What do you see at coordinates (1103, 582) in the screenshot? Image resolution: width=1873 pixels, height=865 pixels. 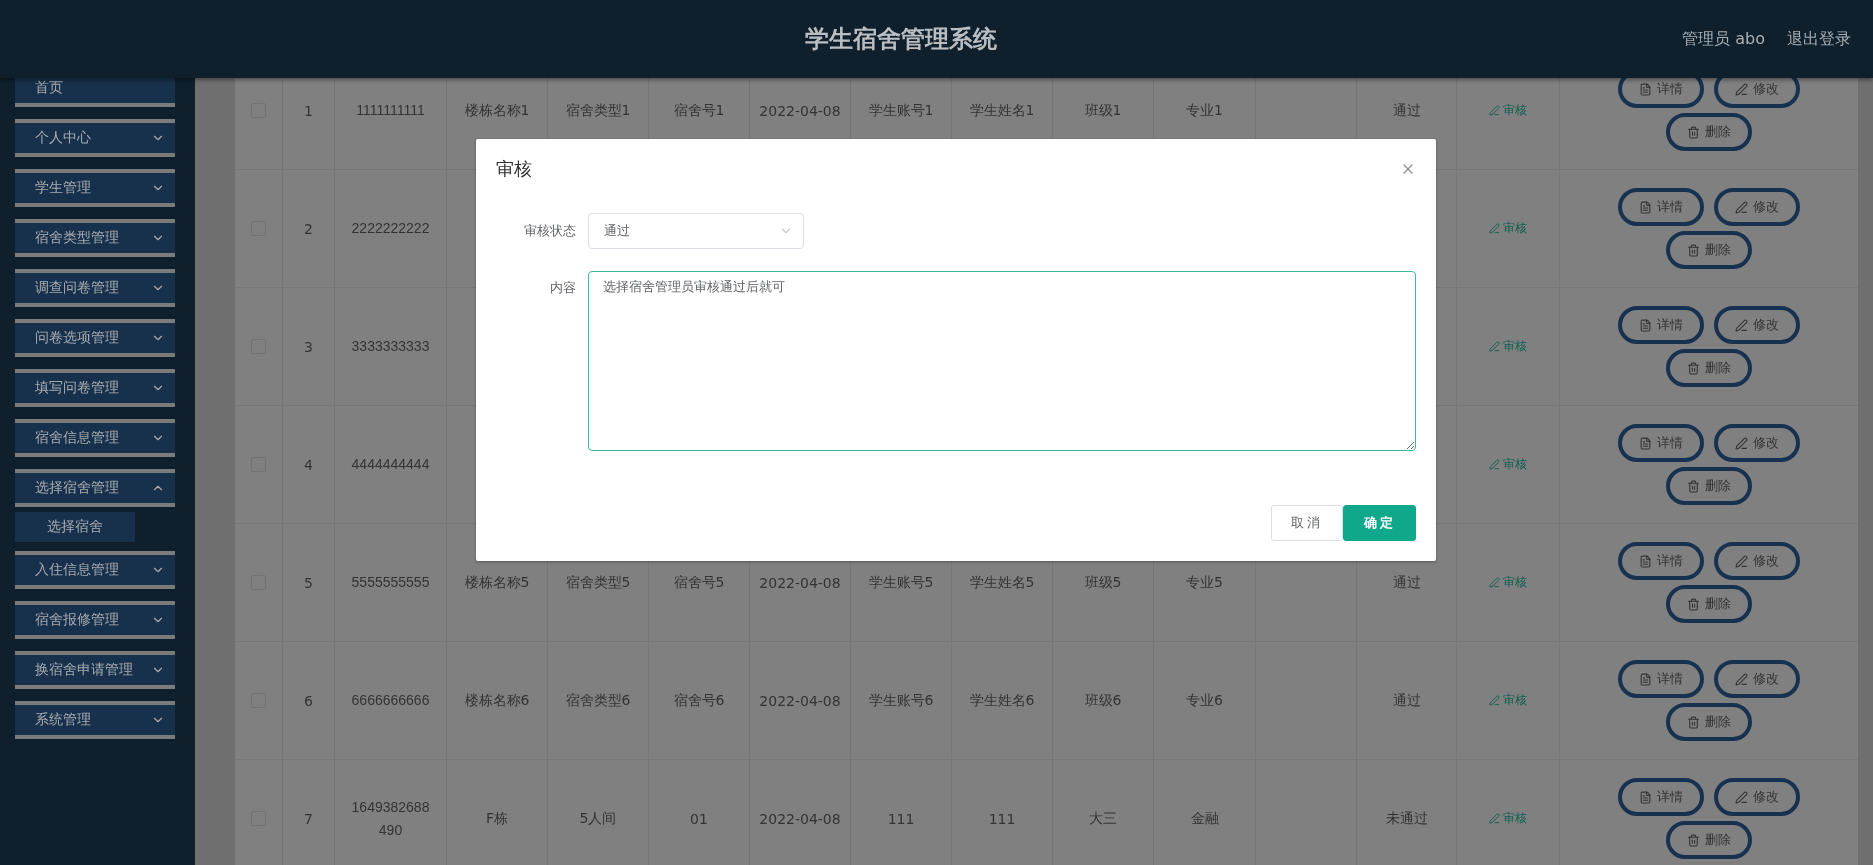 I see `table-cell: 班级5` at bounding box center [1103, 582].